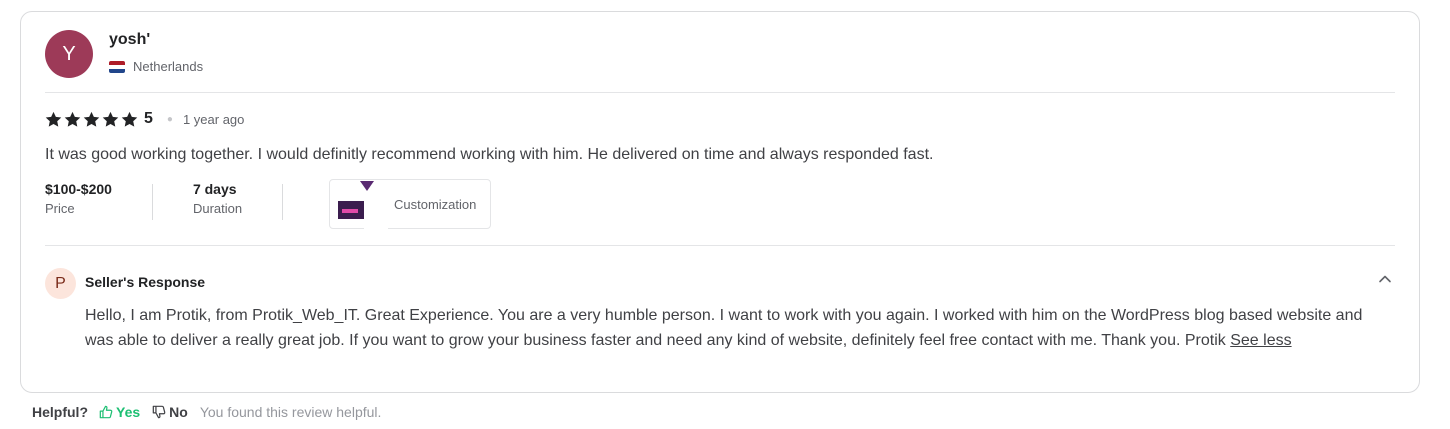 The width and height of the screenshot is (1450, 429). Describe the element at coordinates (217, 208) in the screenshot. I see `duration-label: Duration` at that location.